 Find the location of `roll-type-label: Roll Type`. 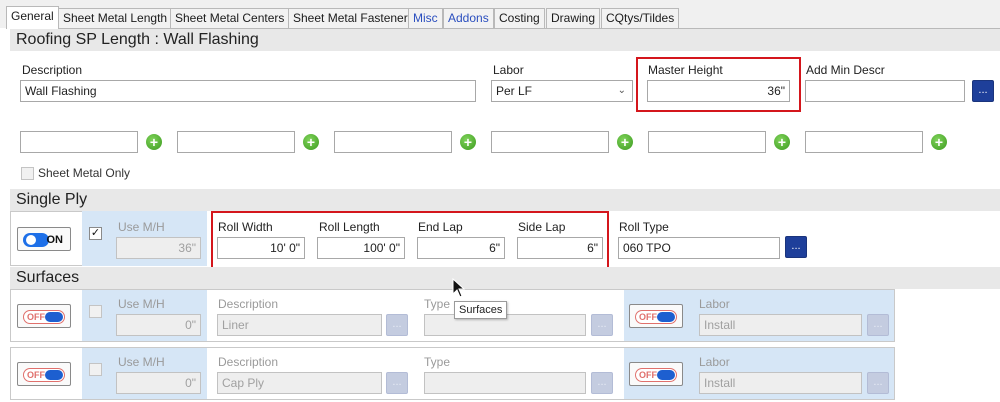

roll-type-label: Roll Type is located at coordinates (644, 227).